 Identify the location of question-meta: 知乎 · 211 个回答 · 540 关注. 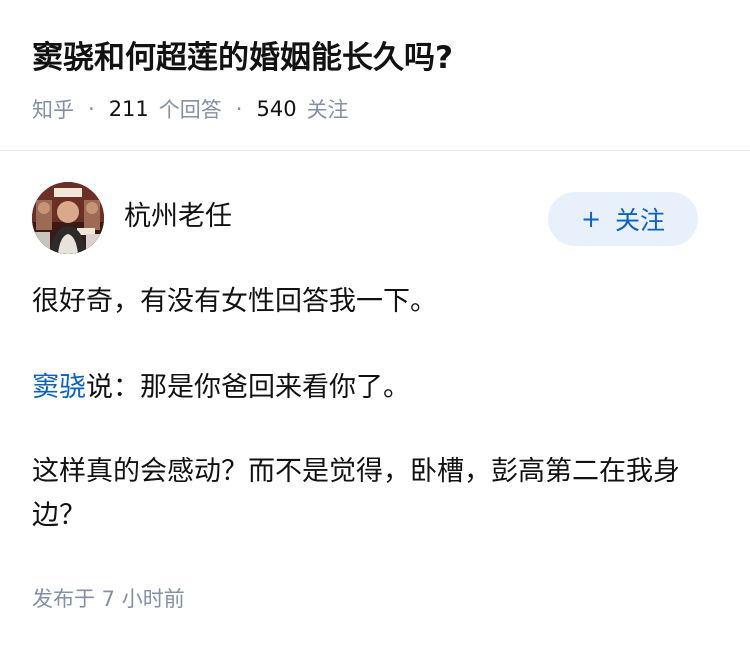
(190, 109).